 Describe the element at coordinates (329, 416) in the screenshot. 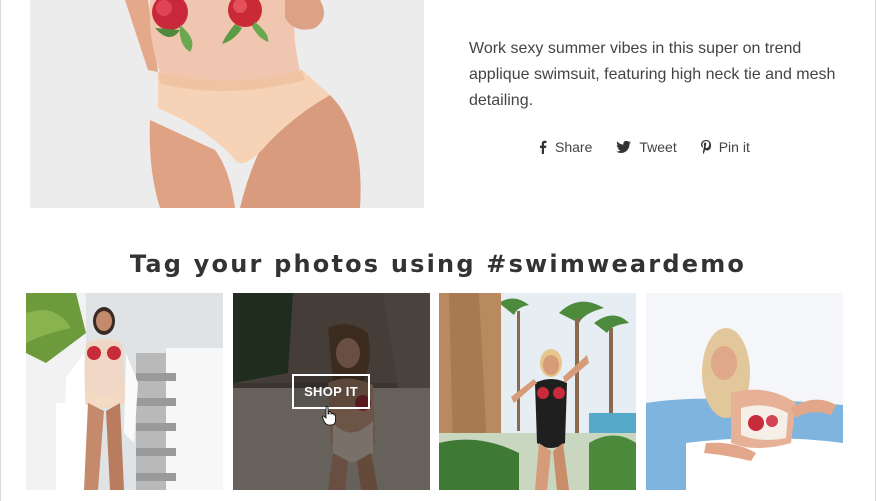

I see `hand-cursor-icon` at that location.